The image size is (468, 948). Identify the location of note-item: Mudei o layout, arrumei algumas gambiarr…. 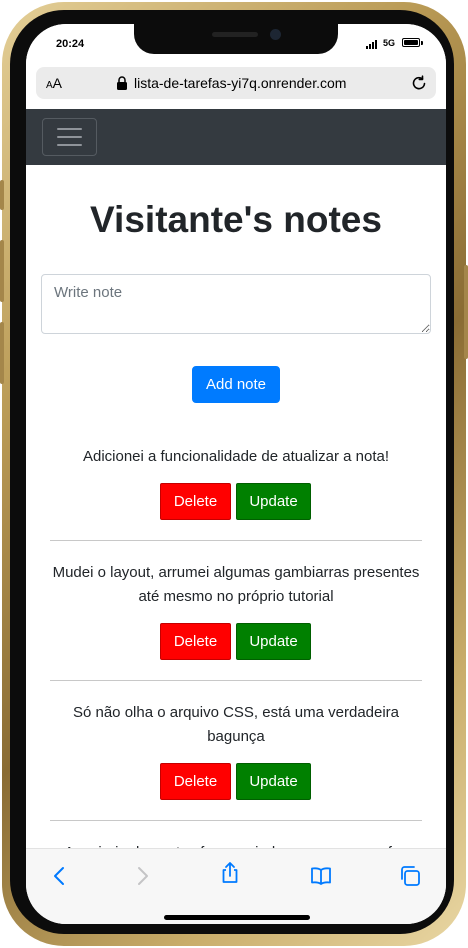
(236, 621).